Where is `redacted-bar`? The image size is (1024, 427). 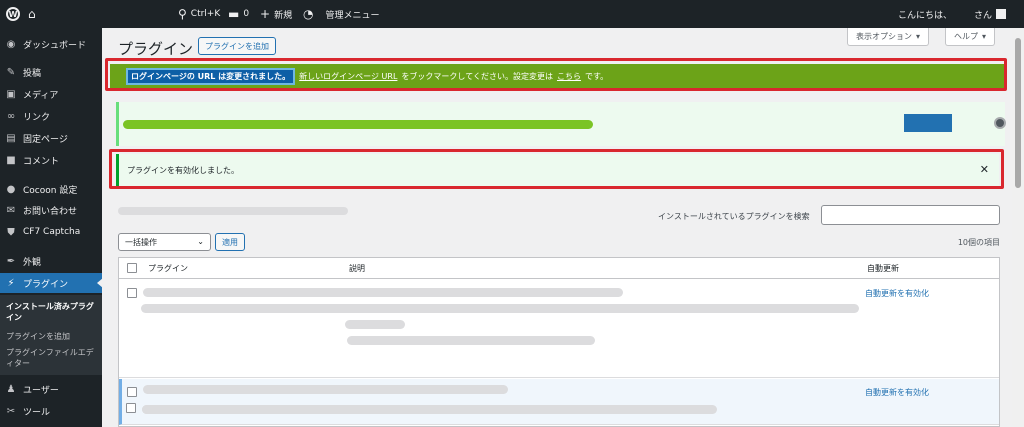 redacted-bar is located at coordinates (358, 124).